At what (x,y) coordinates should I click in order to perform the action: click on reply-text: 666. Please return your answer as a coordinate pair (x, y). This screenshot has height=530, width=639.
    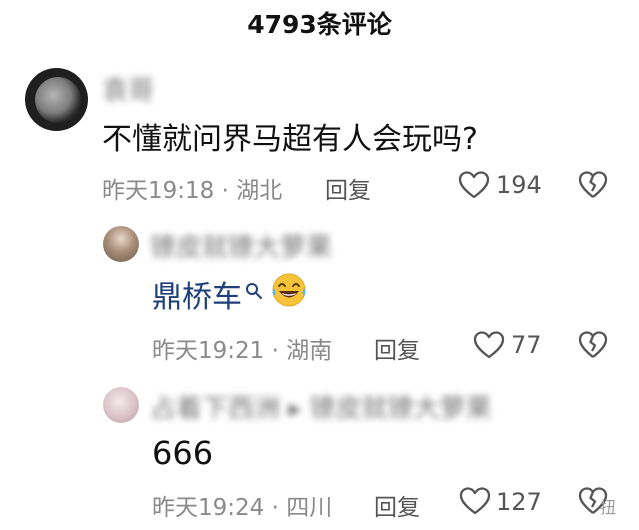
    Looking at the image, I should click on (183, 453).